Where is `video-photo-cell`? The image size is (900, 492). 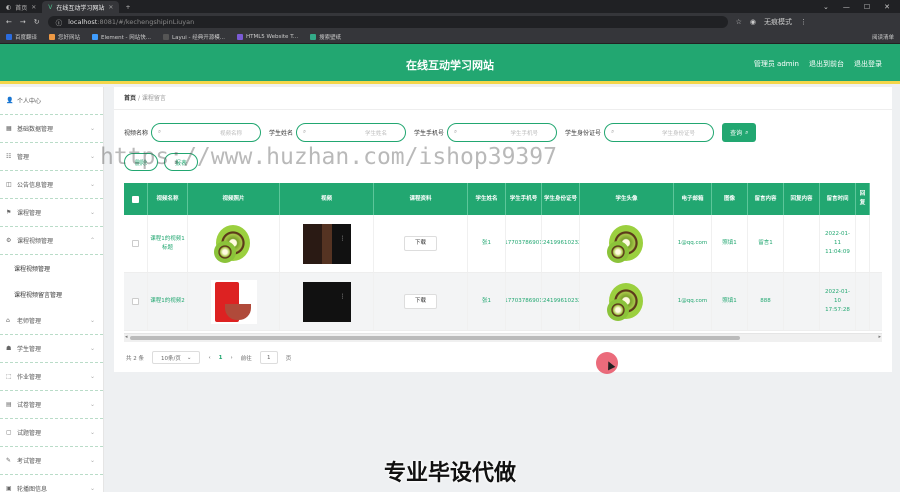
video-photo-cell is located at coordinates (234, 301).